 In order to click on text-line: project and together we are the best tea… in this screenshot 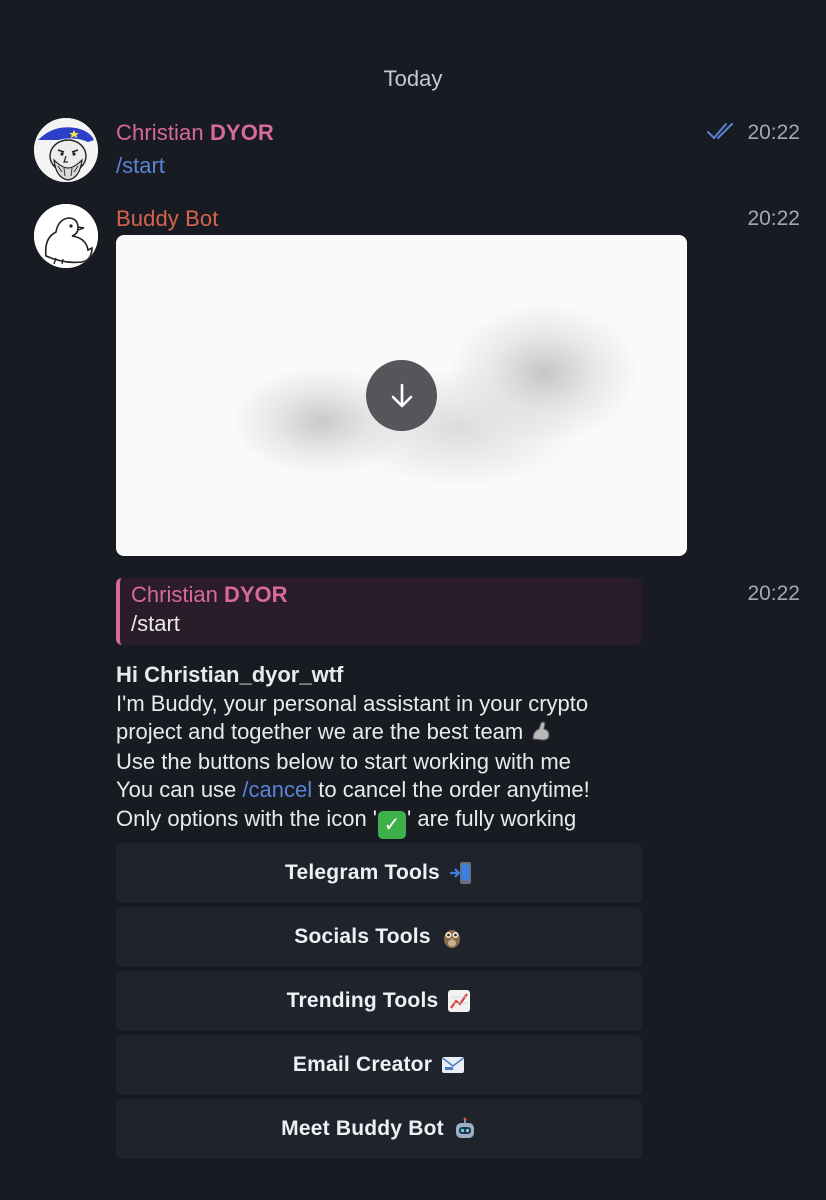, I will do `click(396, 733)`.